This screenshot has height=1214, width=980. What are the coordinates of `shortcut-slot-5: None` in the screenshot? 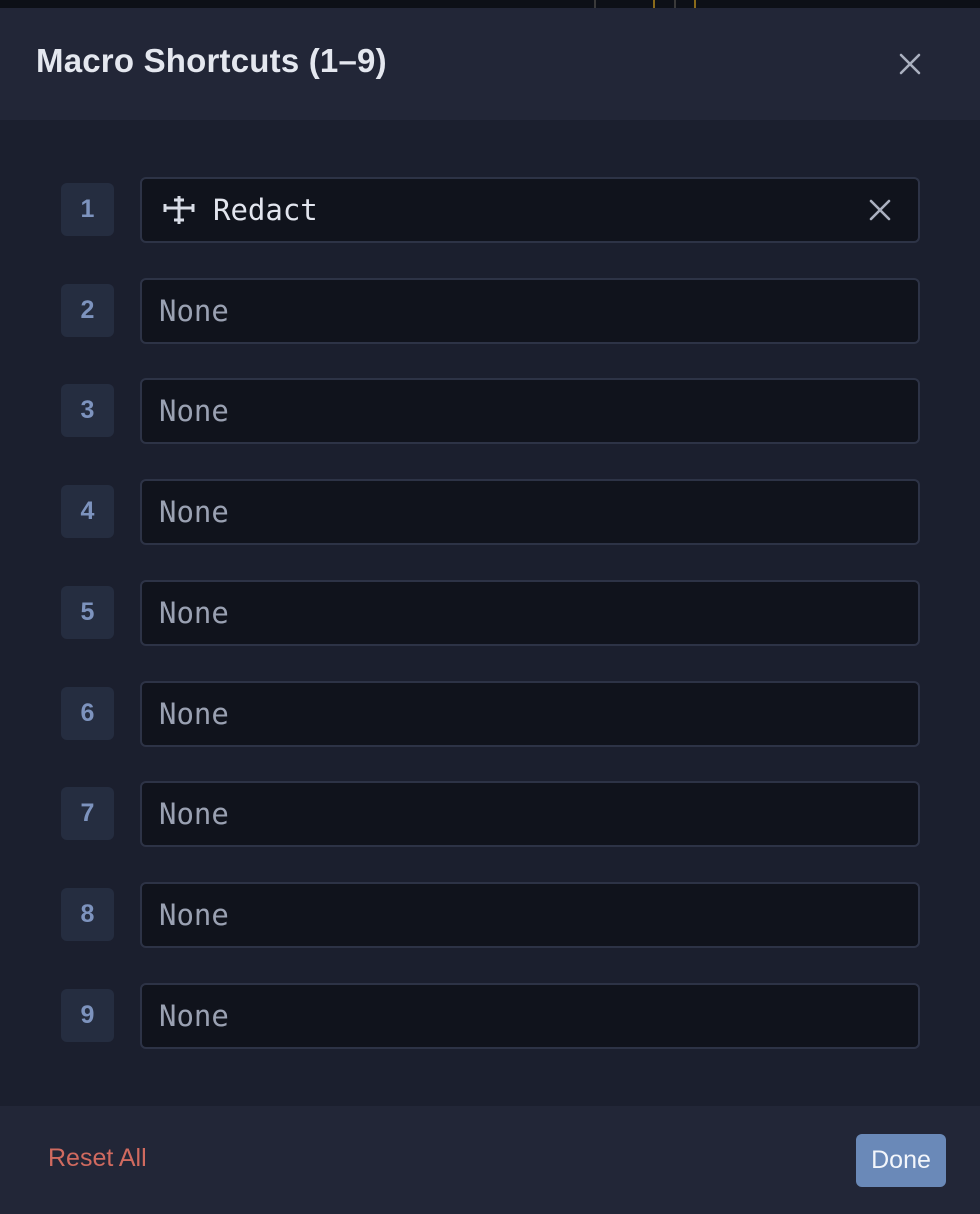 It's located at (530, 613).